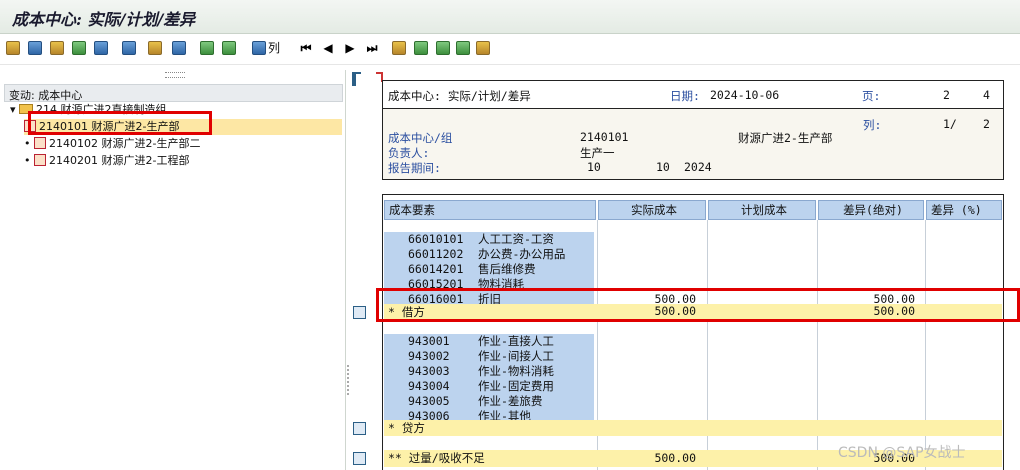 Image resolution: width=1020 pixels, height=470 pixels. What do you see at coordinates (597, 153) in the screenshot?
I see `responsible-value: 生产一` at bounding box center [597, 153].